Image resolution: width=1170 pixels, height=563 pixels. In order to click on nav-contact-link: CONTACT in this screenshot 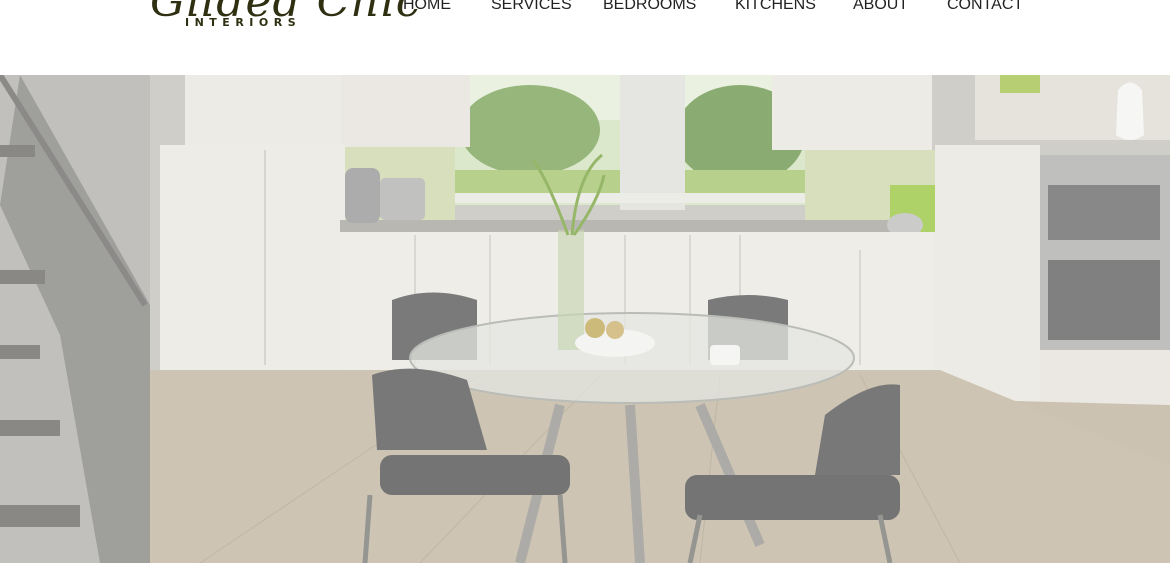, I will do `click(985, 7)`.